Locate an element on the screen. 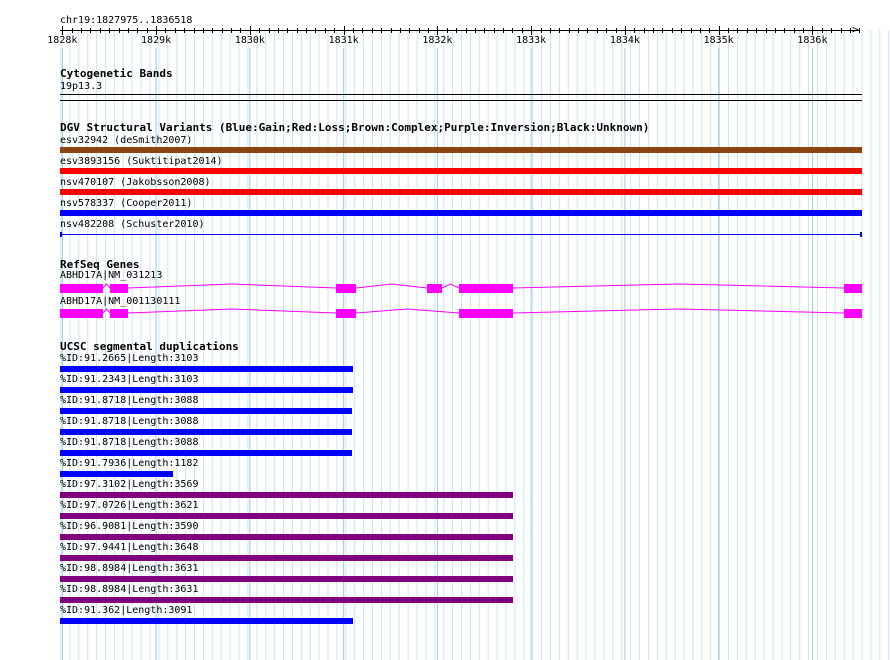 The image size is (890, 660). segdup-track-title: UCSC segmental duplications is located at coordinates (149, 346).